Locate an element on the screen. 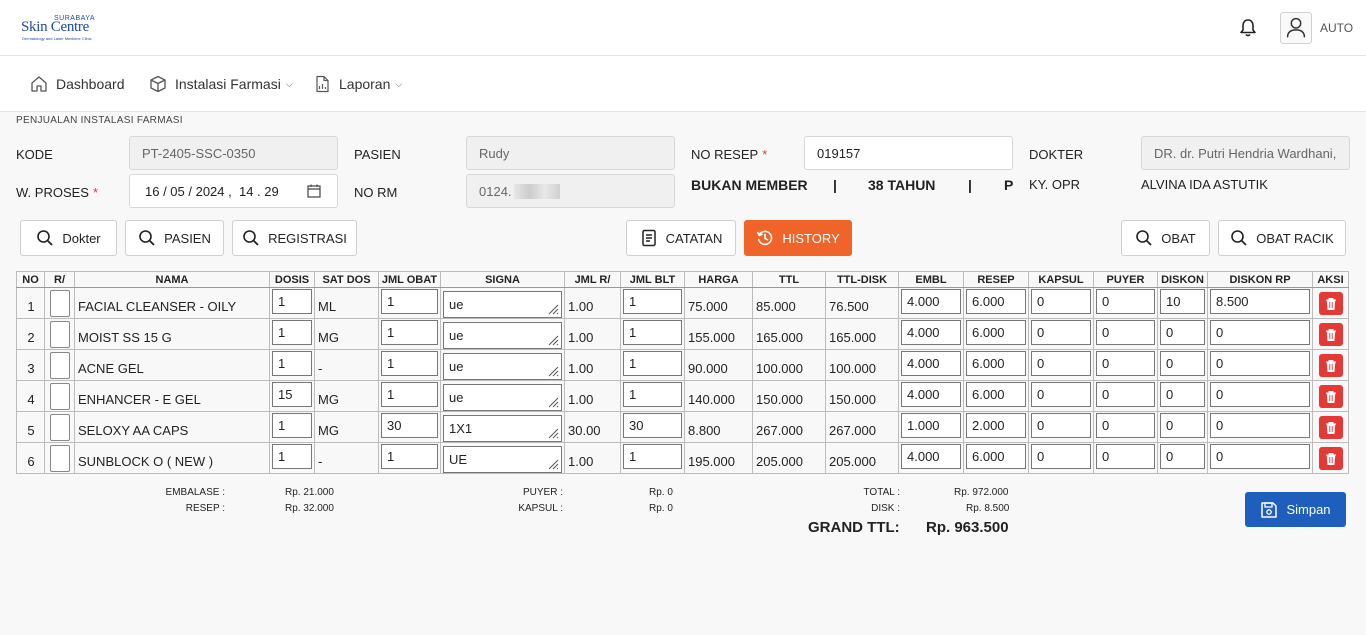 Image resolution: width=1366 pixels, height=635 pixels. save-button: Simpan is located at coordinates (1295, 509).